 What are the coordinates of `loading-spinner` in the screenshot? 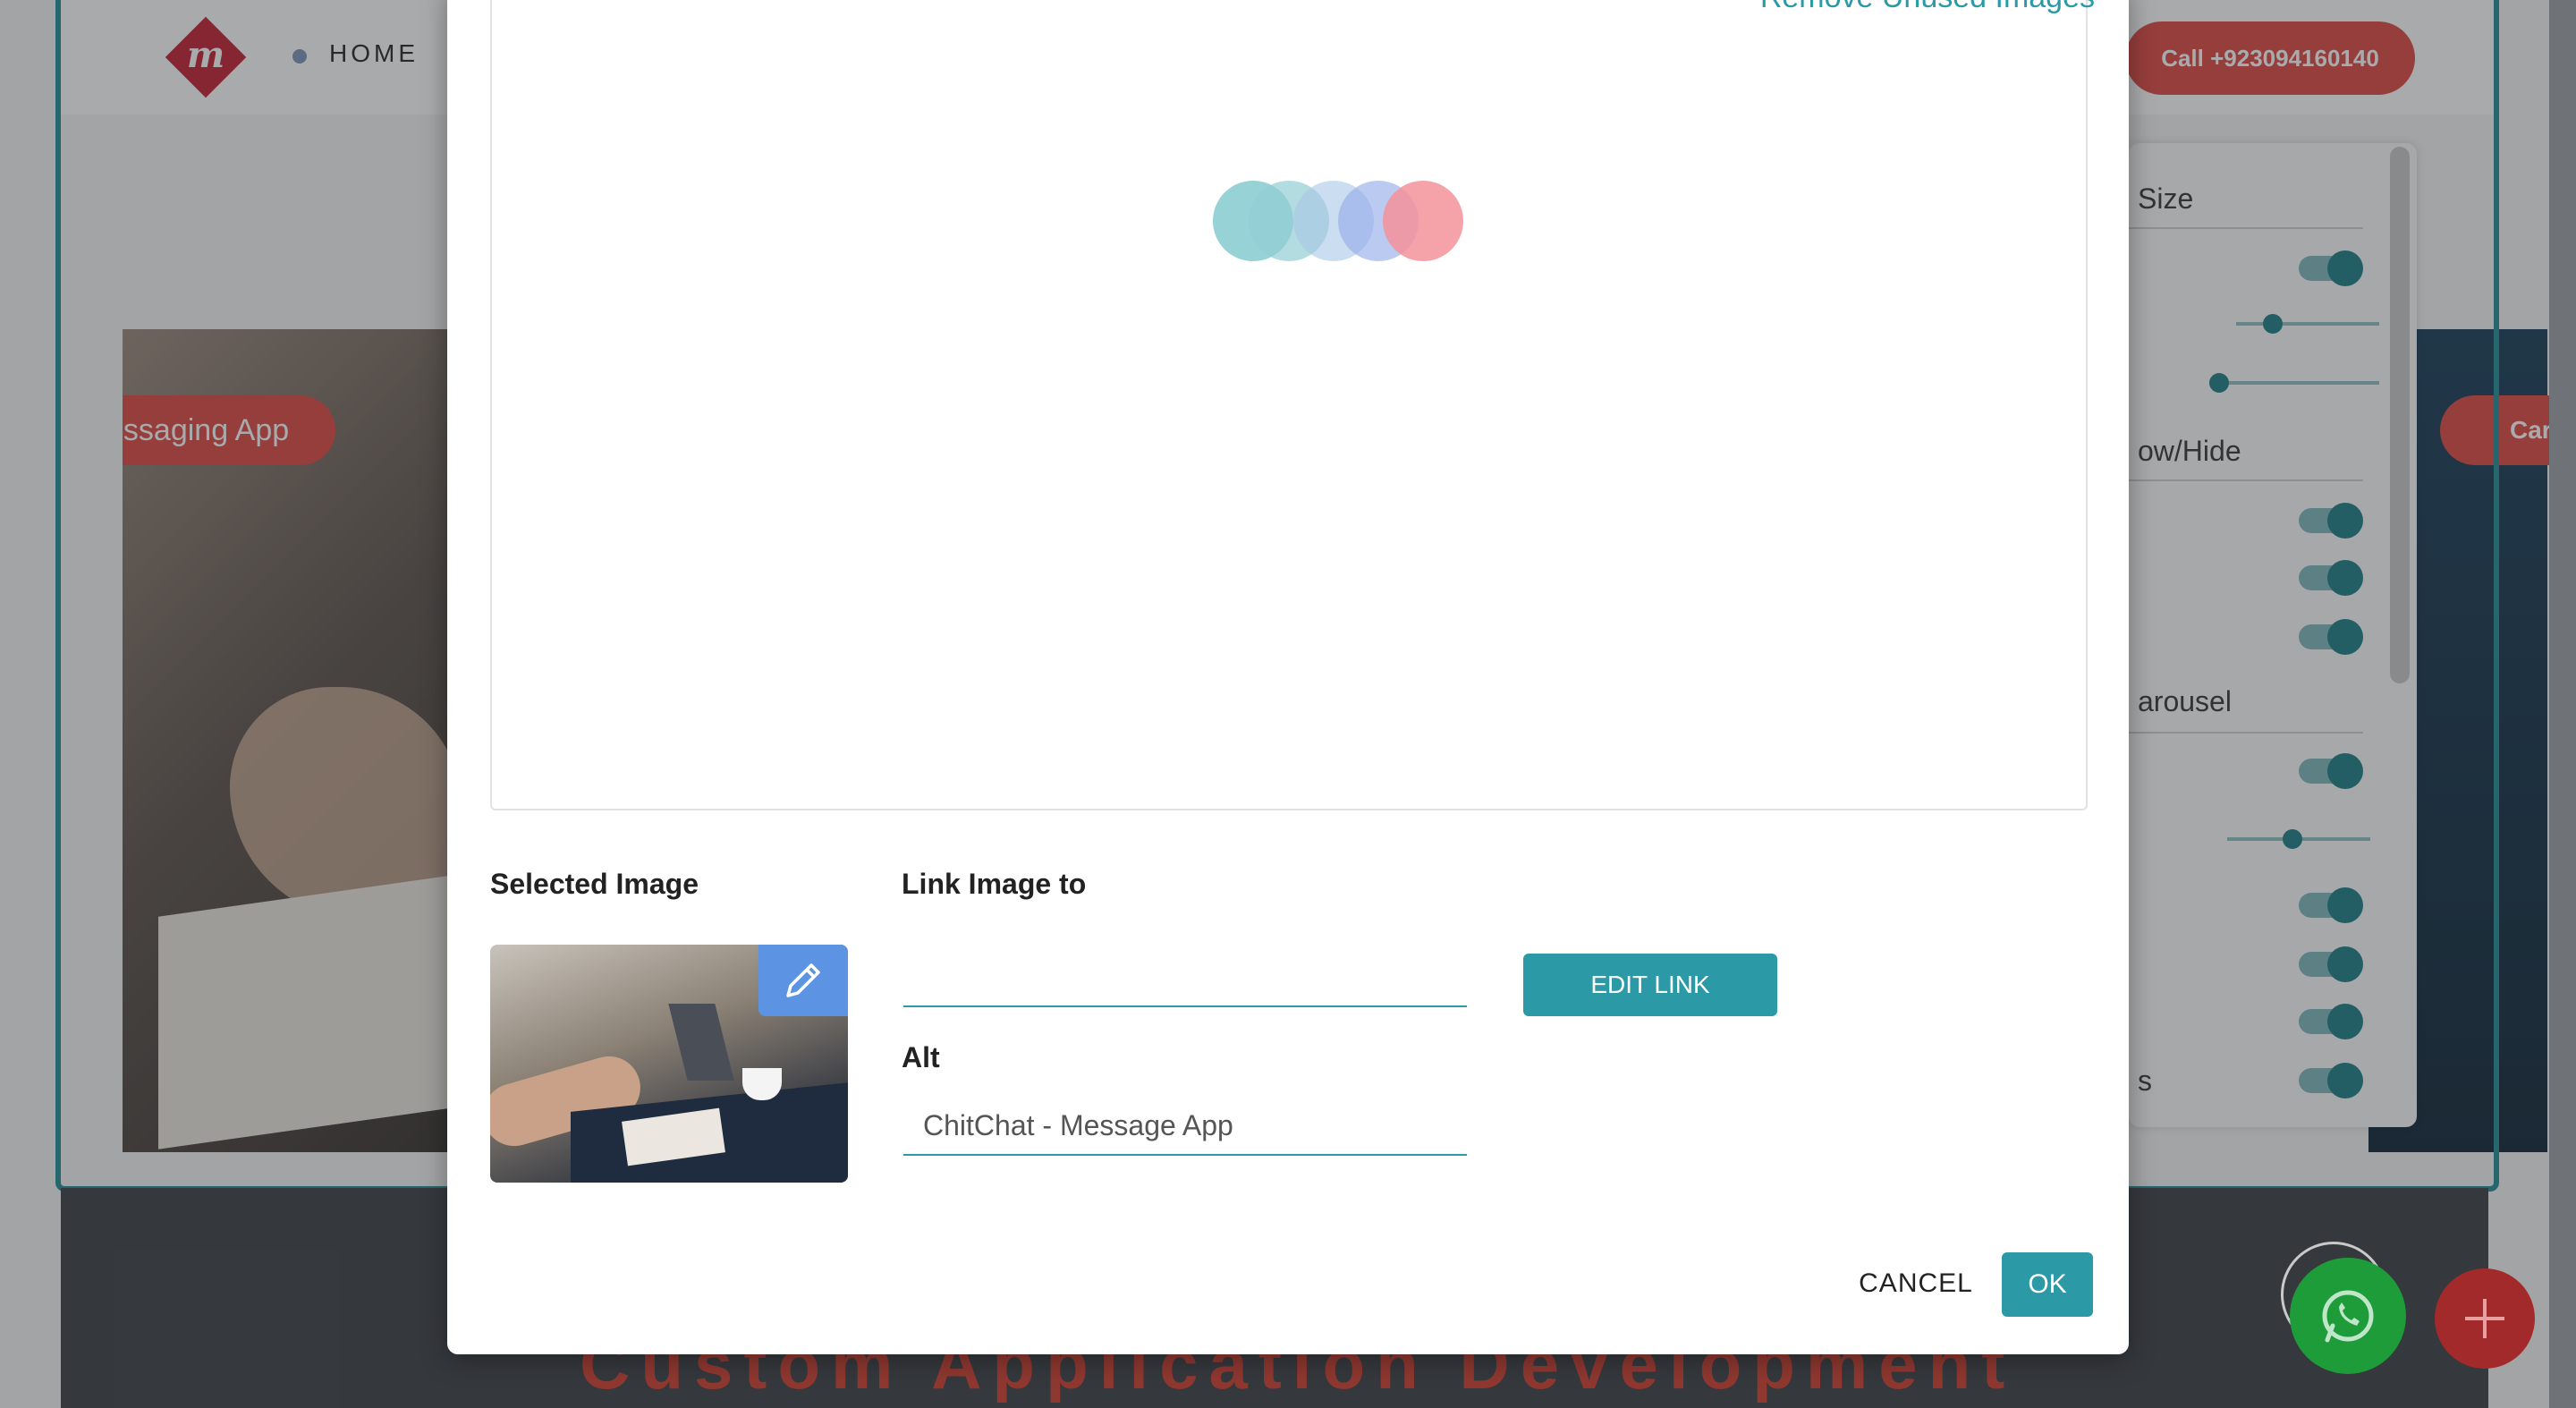 It's located at (1342, 222).